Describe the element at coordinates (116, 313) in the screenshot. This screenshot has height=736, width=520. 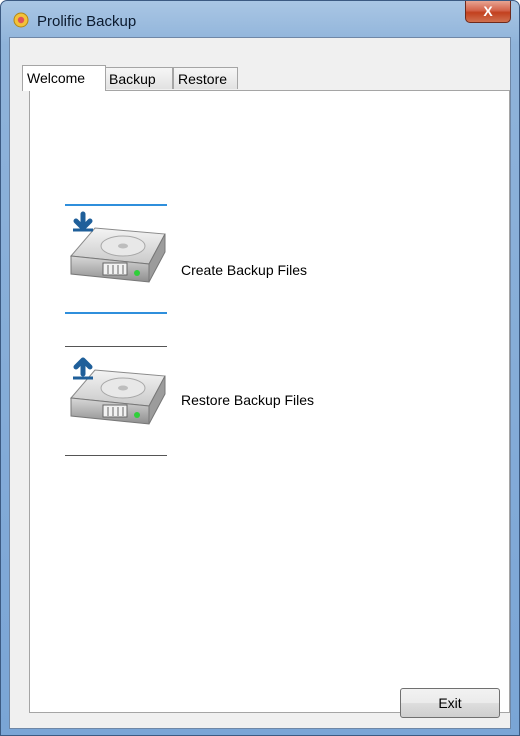
I see `selection-bottom-line` at that location.